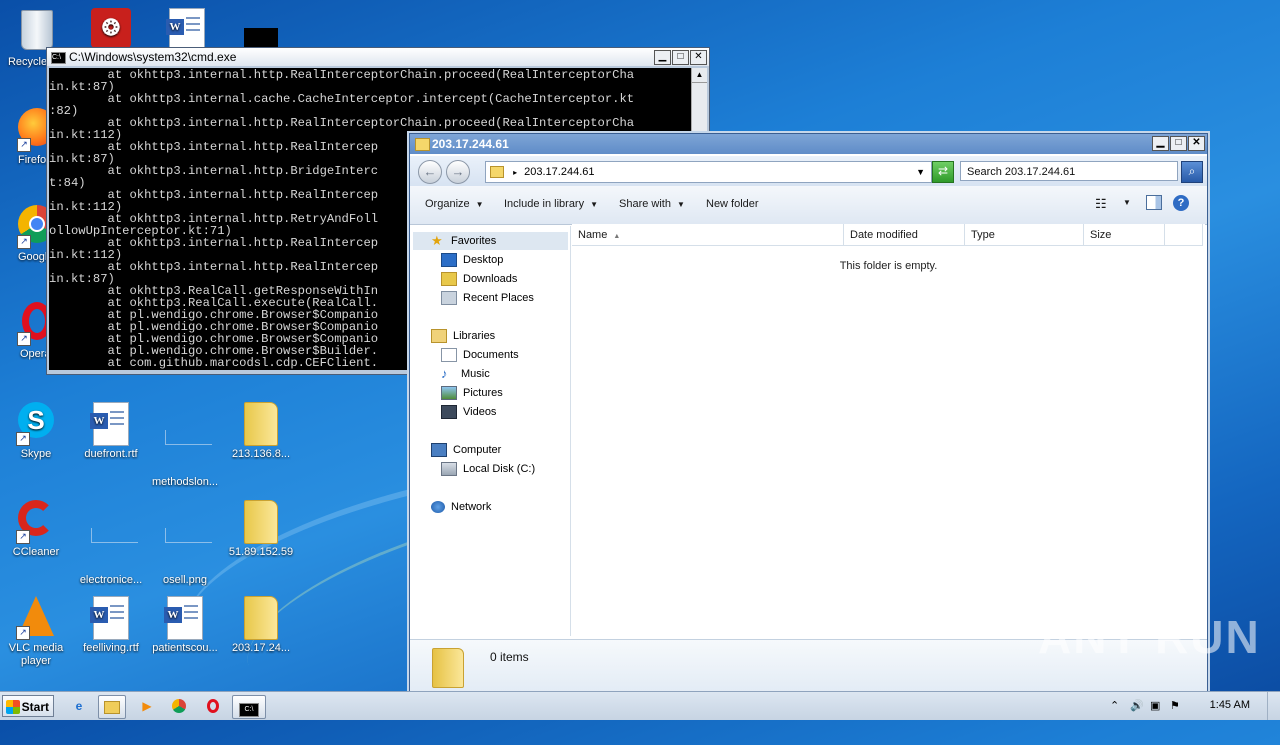 This screenshot has width=1280, height=745. Describe the element at coordinates (943, 172) in the screenshot. I see `refresh-button: ⇄` at that location.